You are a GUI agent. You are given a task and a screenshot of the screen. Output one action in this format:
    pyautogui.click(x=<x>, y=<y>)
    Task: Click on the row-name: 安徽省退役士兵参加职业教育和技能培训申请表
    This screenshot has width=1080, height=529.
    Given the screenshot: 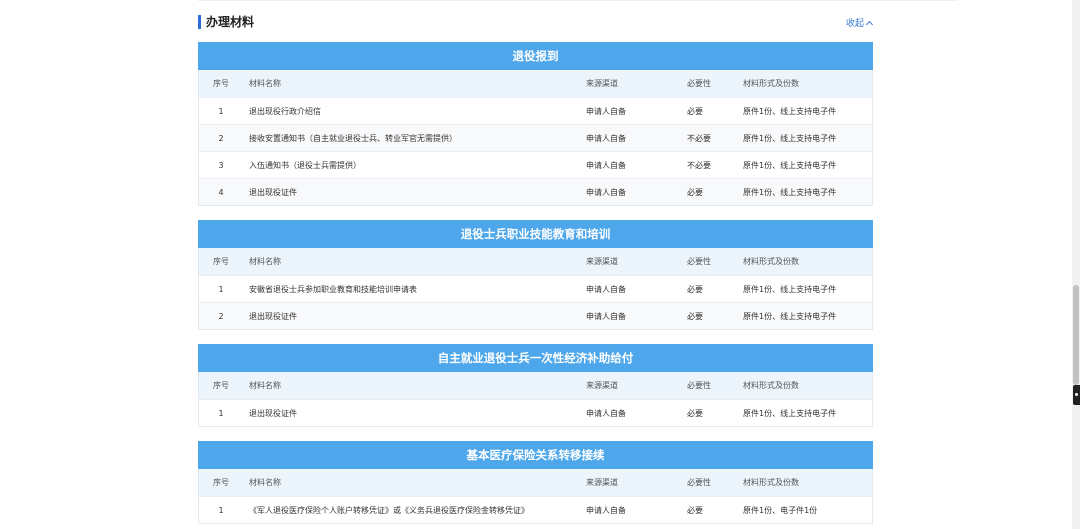 What is the action you would take?
    pyautogui.click(x=333, y=289)
    